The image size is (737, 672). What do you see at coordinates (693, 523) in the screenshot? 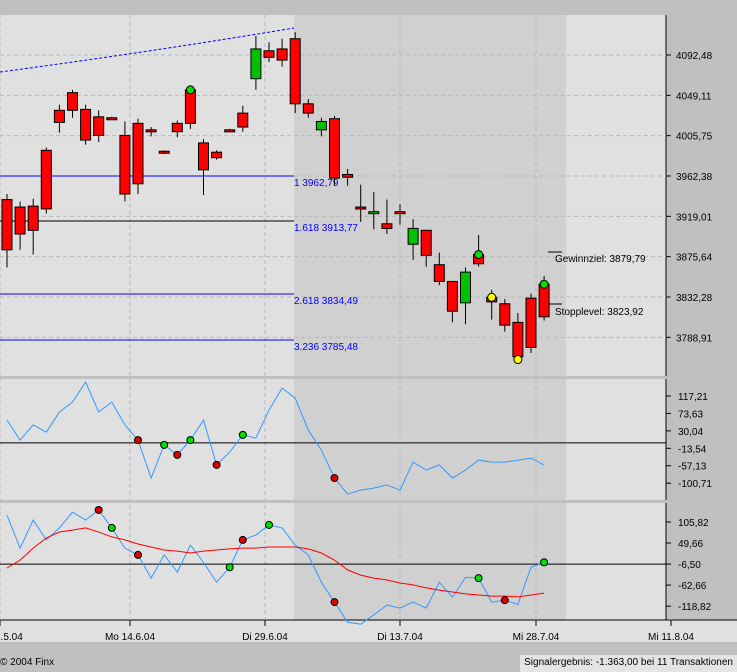
I see `osc2-tick-label: 105,82` at bounding box center [693, 523].